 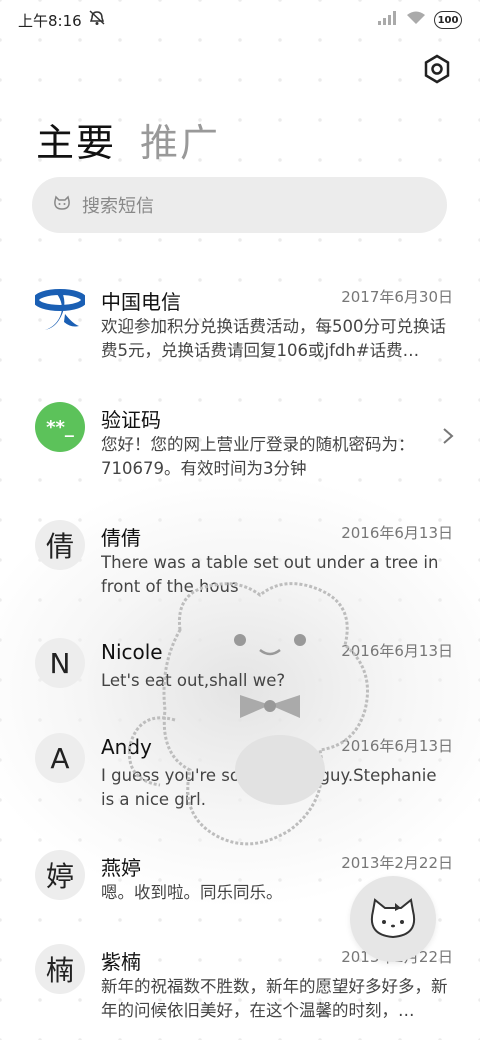 What do you see at coordinates (60, 309) in the screenshot?
I see `telecom-logo-icon` at bounding box center [60, 309].